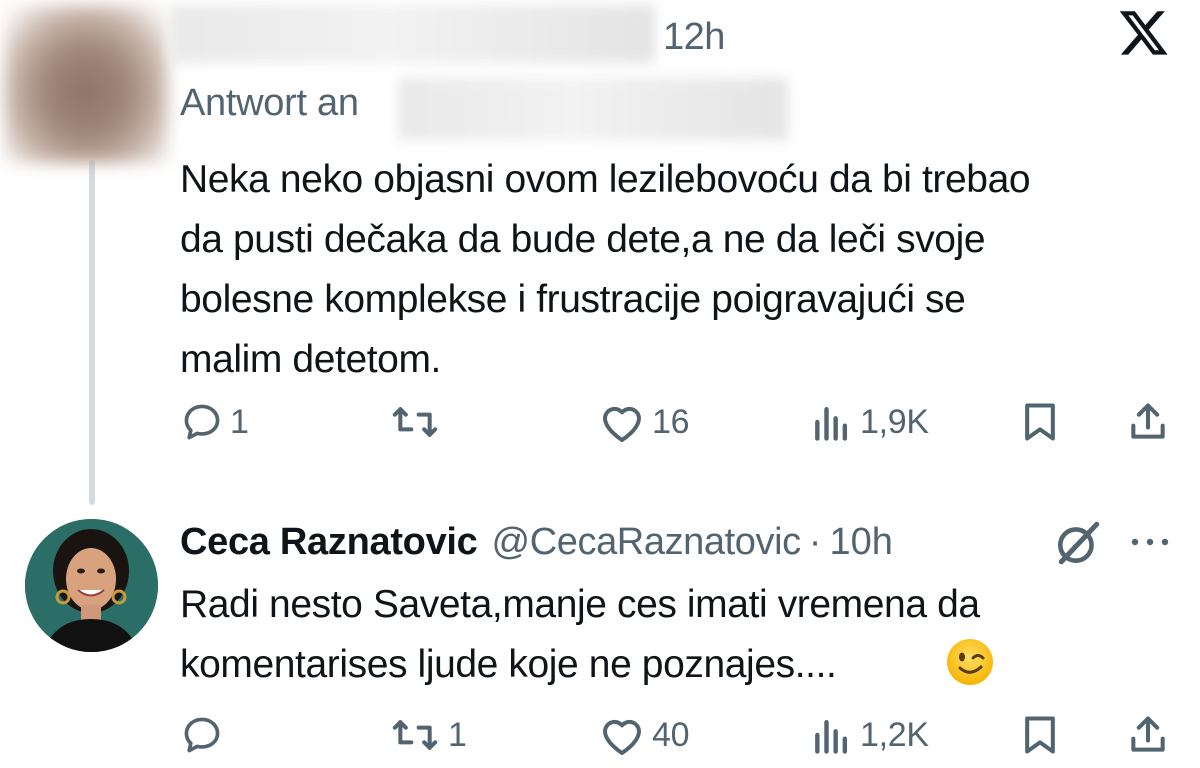 Image resolution: width=1200 pixels, height=768 pixels. I want to click on avatar-portrait, so click(91, 585).